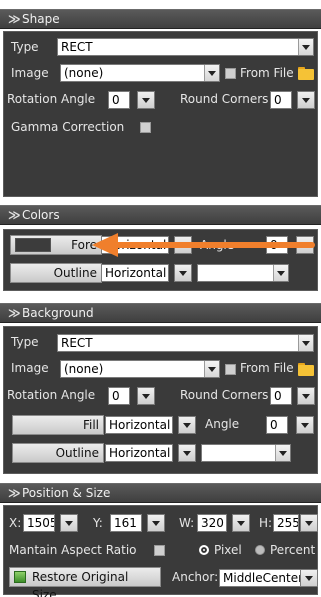 The image size is (321, 597). Describe the element at coordinates (204, 550) in the screenshot. I see `pixel-radio` at that location.